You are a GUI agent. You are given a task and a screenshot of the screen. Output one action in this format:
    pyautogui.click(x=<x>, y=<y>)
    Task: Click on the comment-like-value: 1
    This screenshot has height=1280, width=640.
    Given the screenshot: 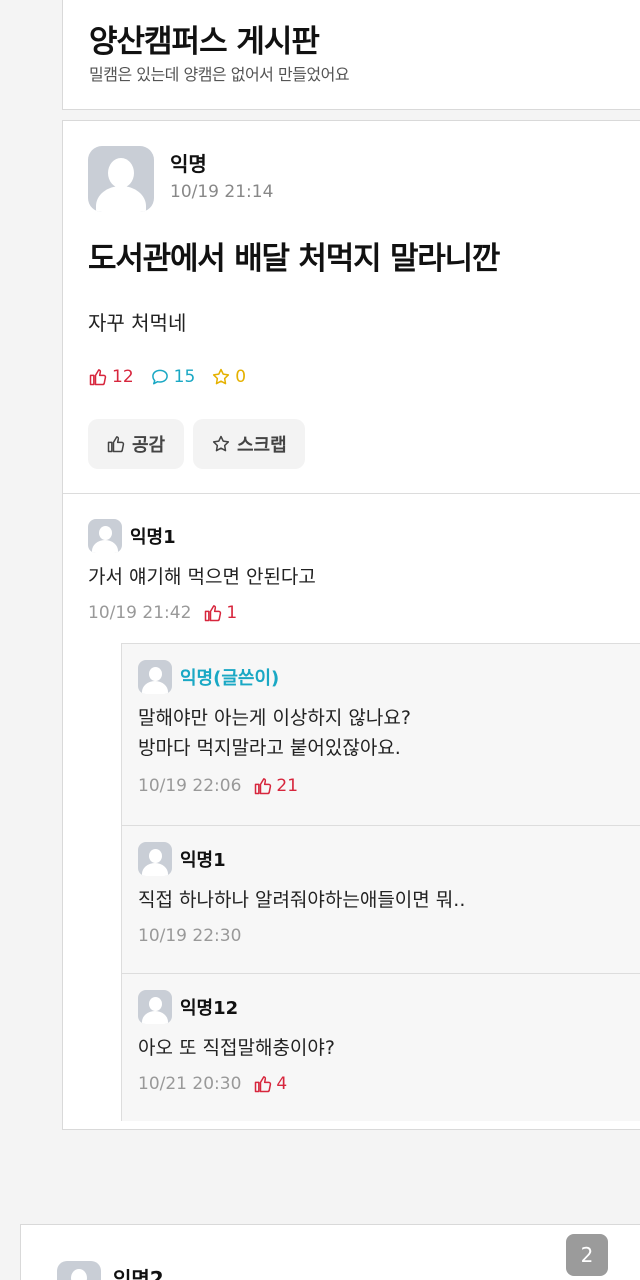 What is the action you would take?
    pyautogui.click(x=232, y=613)
    